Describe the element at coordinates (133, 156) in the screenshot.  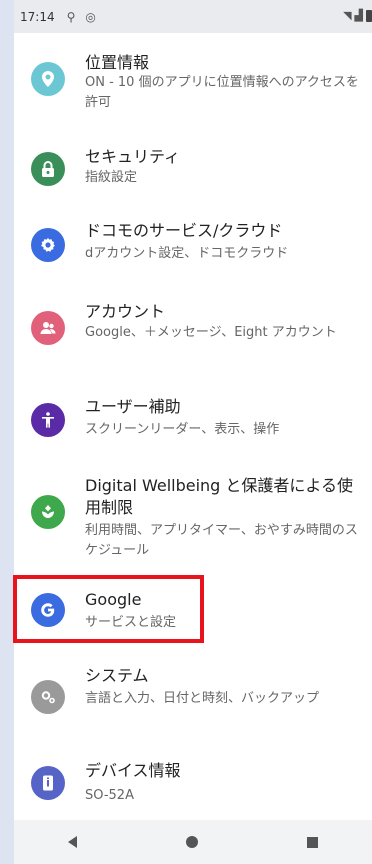
I see `item-title: セキュリティ` at that location.